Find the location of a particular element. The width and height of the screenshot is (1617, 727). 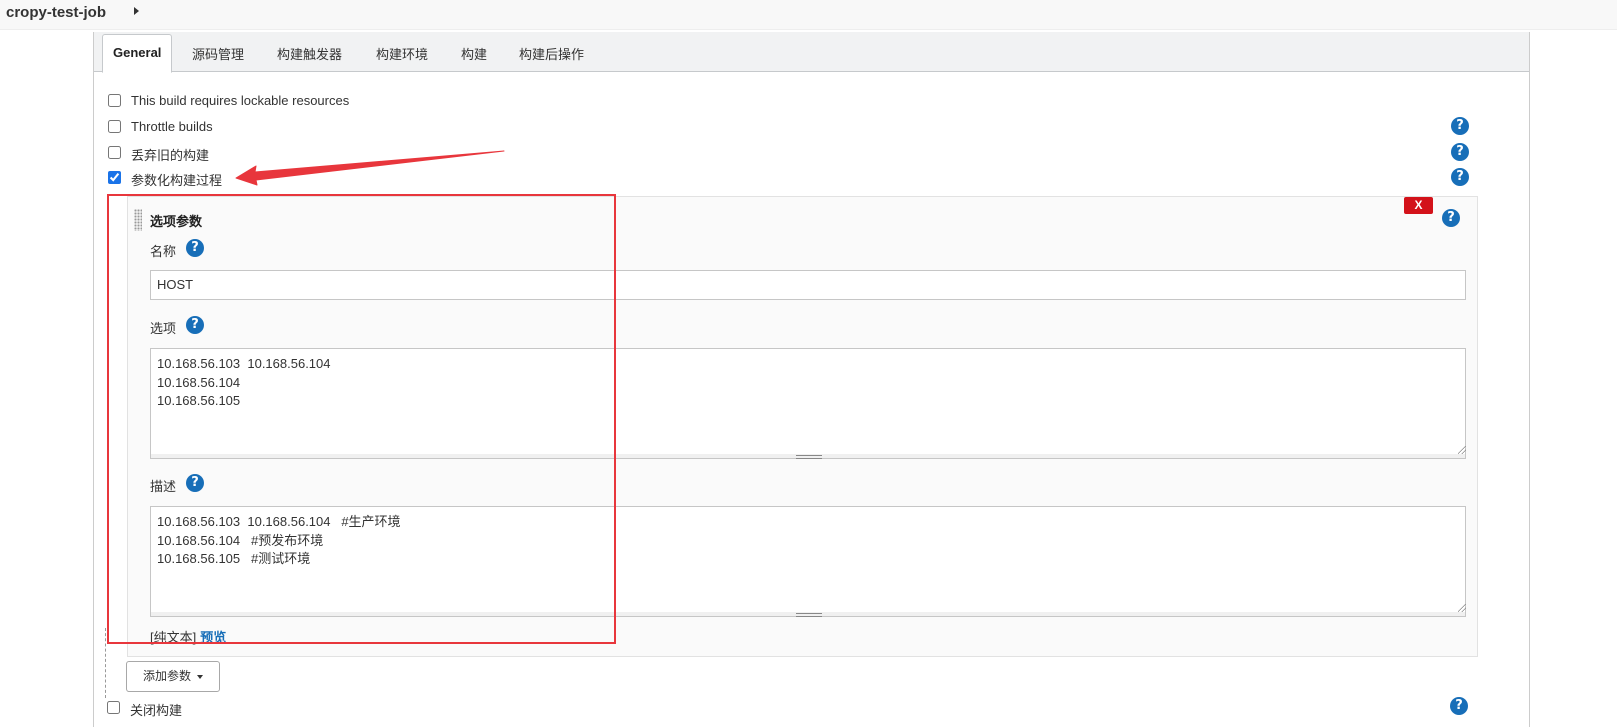

disable-build-checkbox is located at coordinates (113, 707).